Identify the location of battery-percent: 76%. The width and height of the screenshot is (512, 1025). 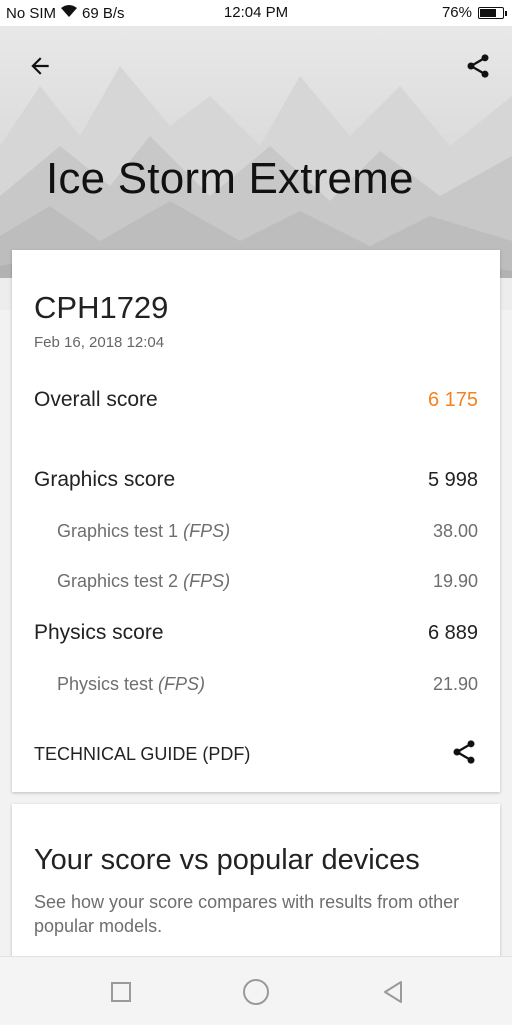
(456, 12).